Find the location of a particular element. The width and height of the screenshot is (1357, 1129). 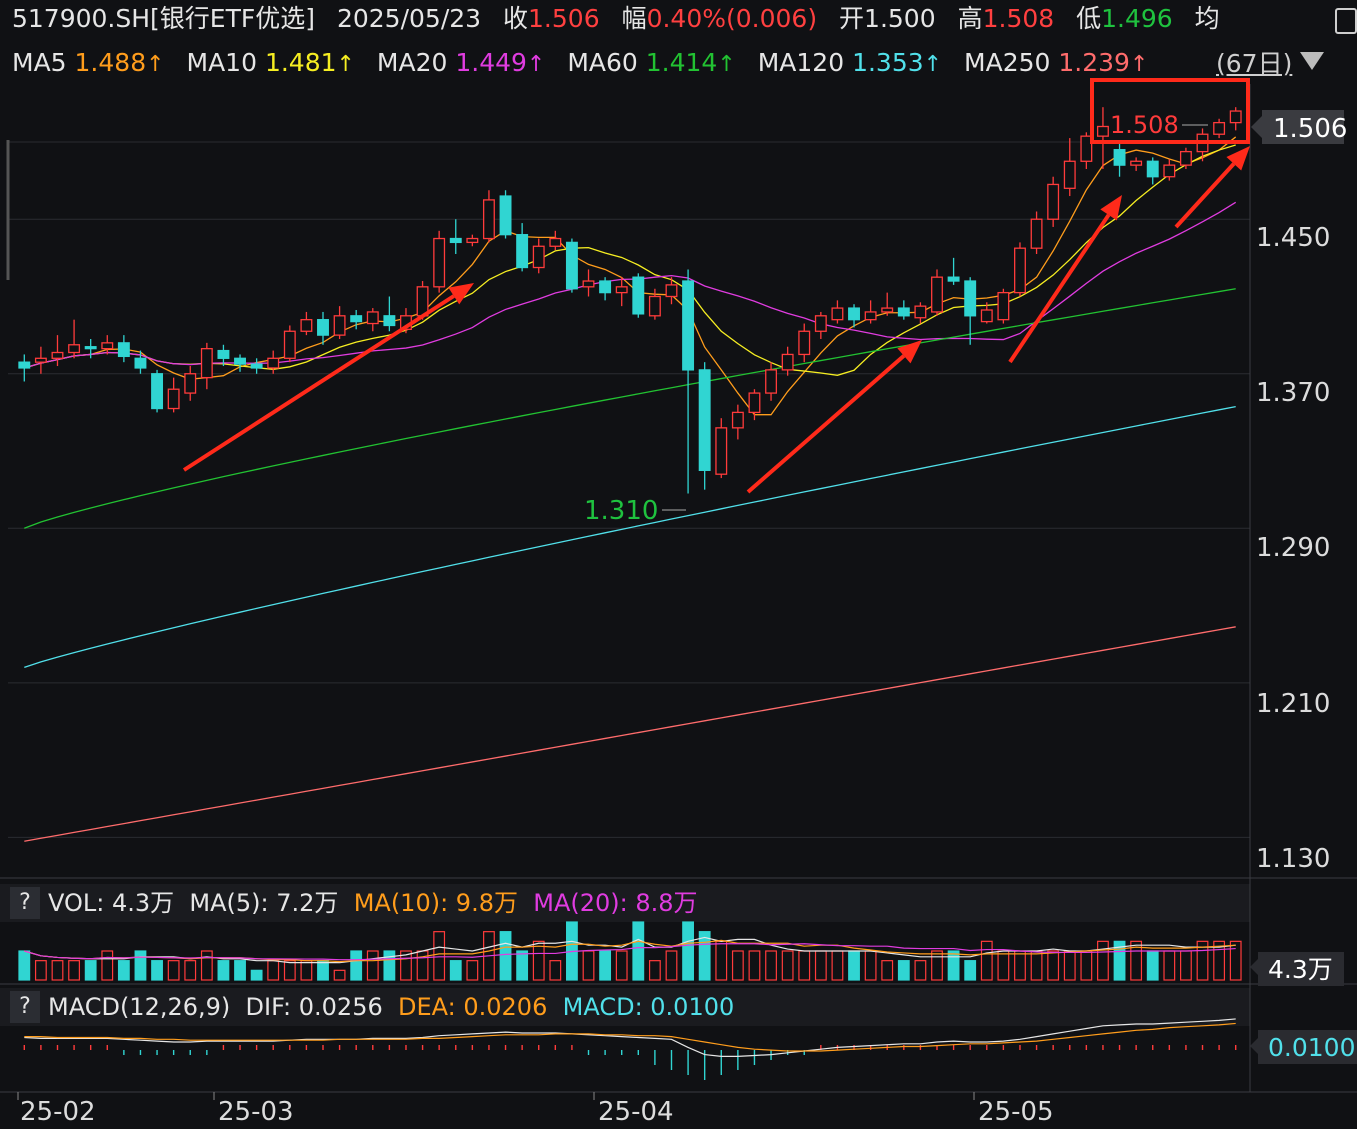

macd-help-button: ? is located at coordinates (25, 1007).